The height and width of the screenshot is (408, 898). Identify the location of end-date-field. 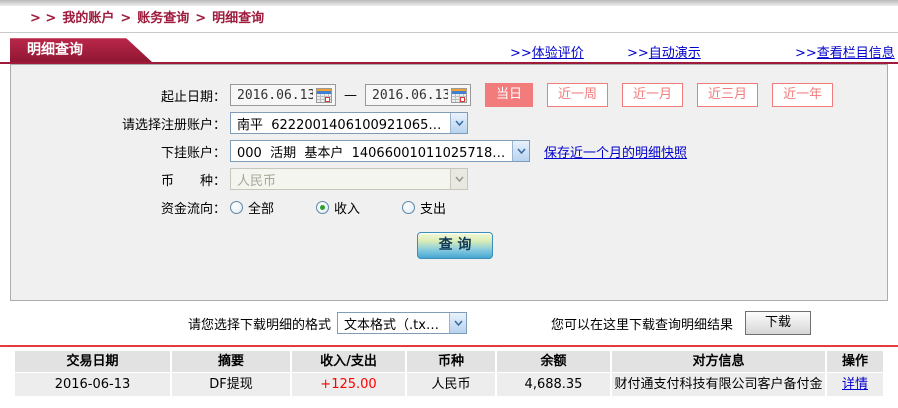
(418, 95).